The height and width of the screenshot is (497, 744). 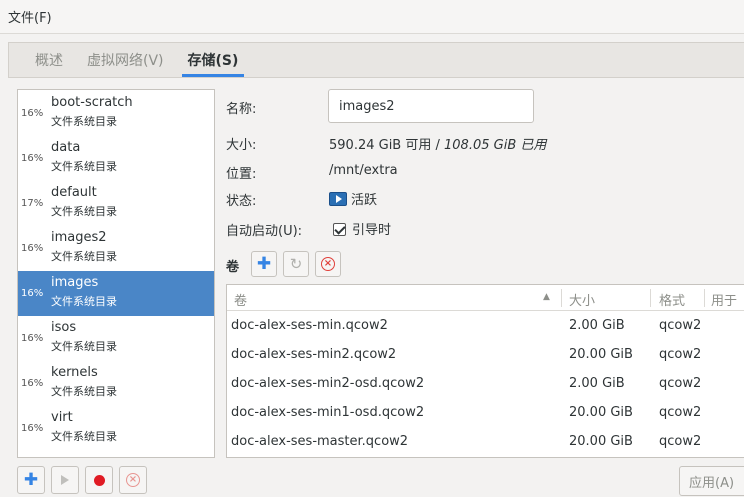 What do you see at coordinates (116, 248) in the screenshot?
I see `pool-item-images2: 16% images2 文件系统目录` at bounding box center [116, 248].